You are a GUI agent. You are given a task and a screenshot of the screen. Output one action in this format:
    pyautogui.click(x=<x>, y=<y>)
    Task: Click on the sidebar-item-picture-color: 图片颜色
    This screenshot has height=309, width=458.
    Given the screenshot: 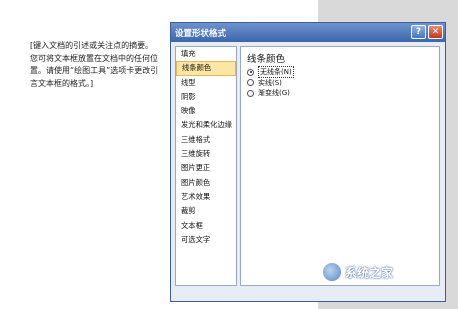 What is the action you would take?
    pyautogui.click(x=206, y=183)
    